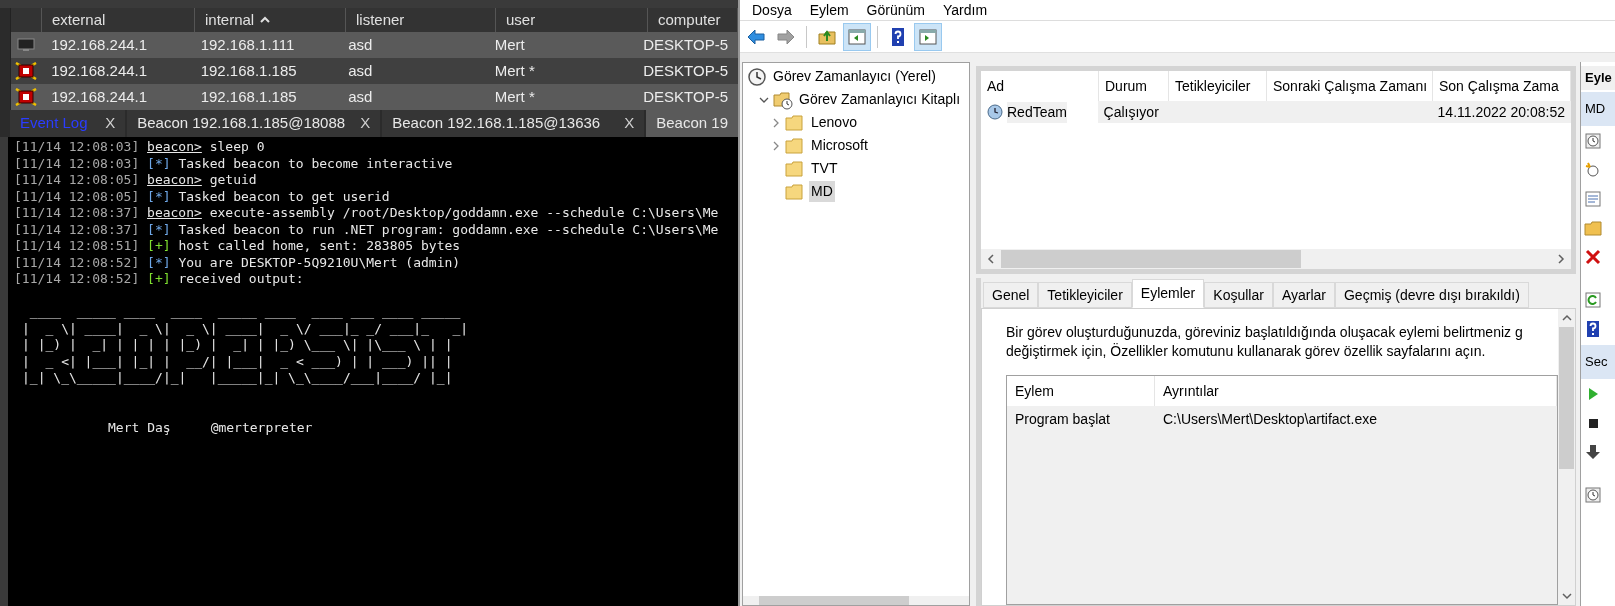 This screenshot has width=1615, height=606. I want to click on tree-item: Lenovo, so click(834, 122).